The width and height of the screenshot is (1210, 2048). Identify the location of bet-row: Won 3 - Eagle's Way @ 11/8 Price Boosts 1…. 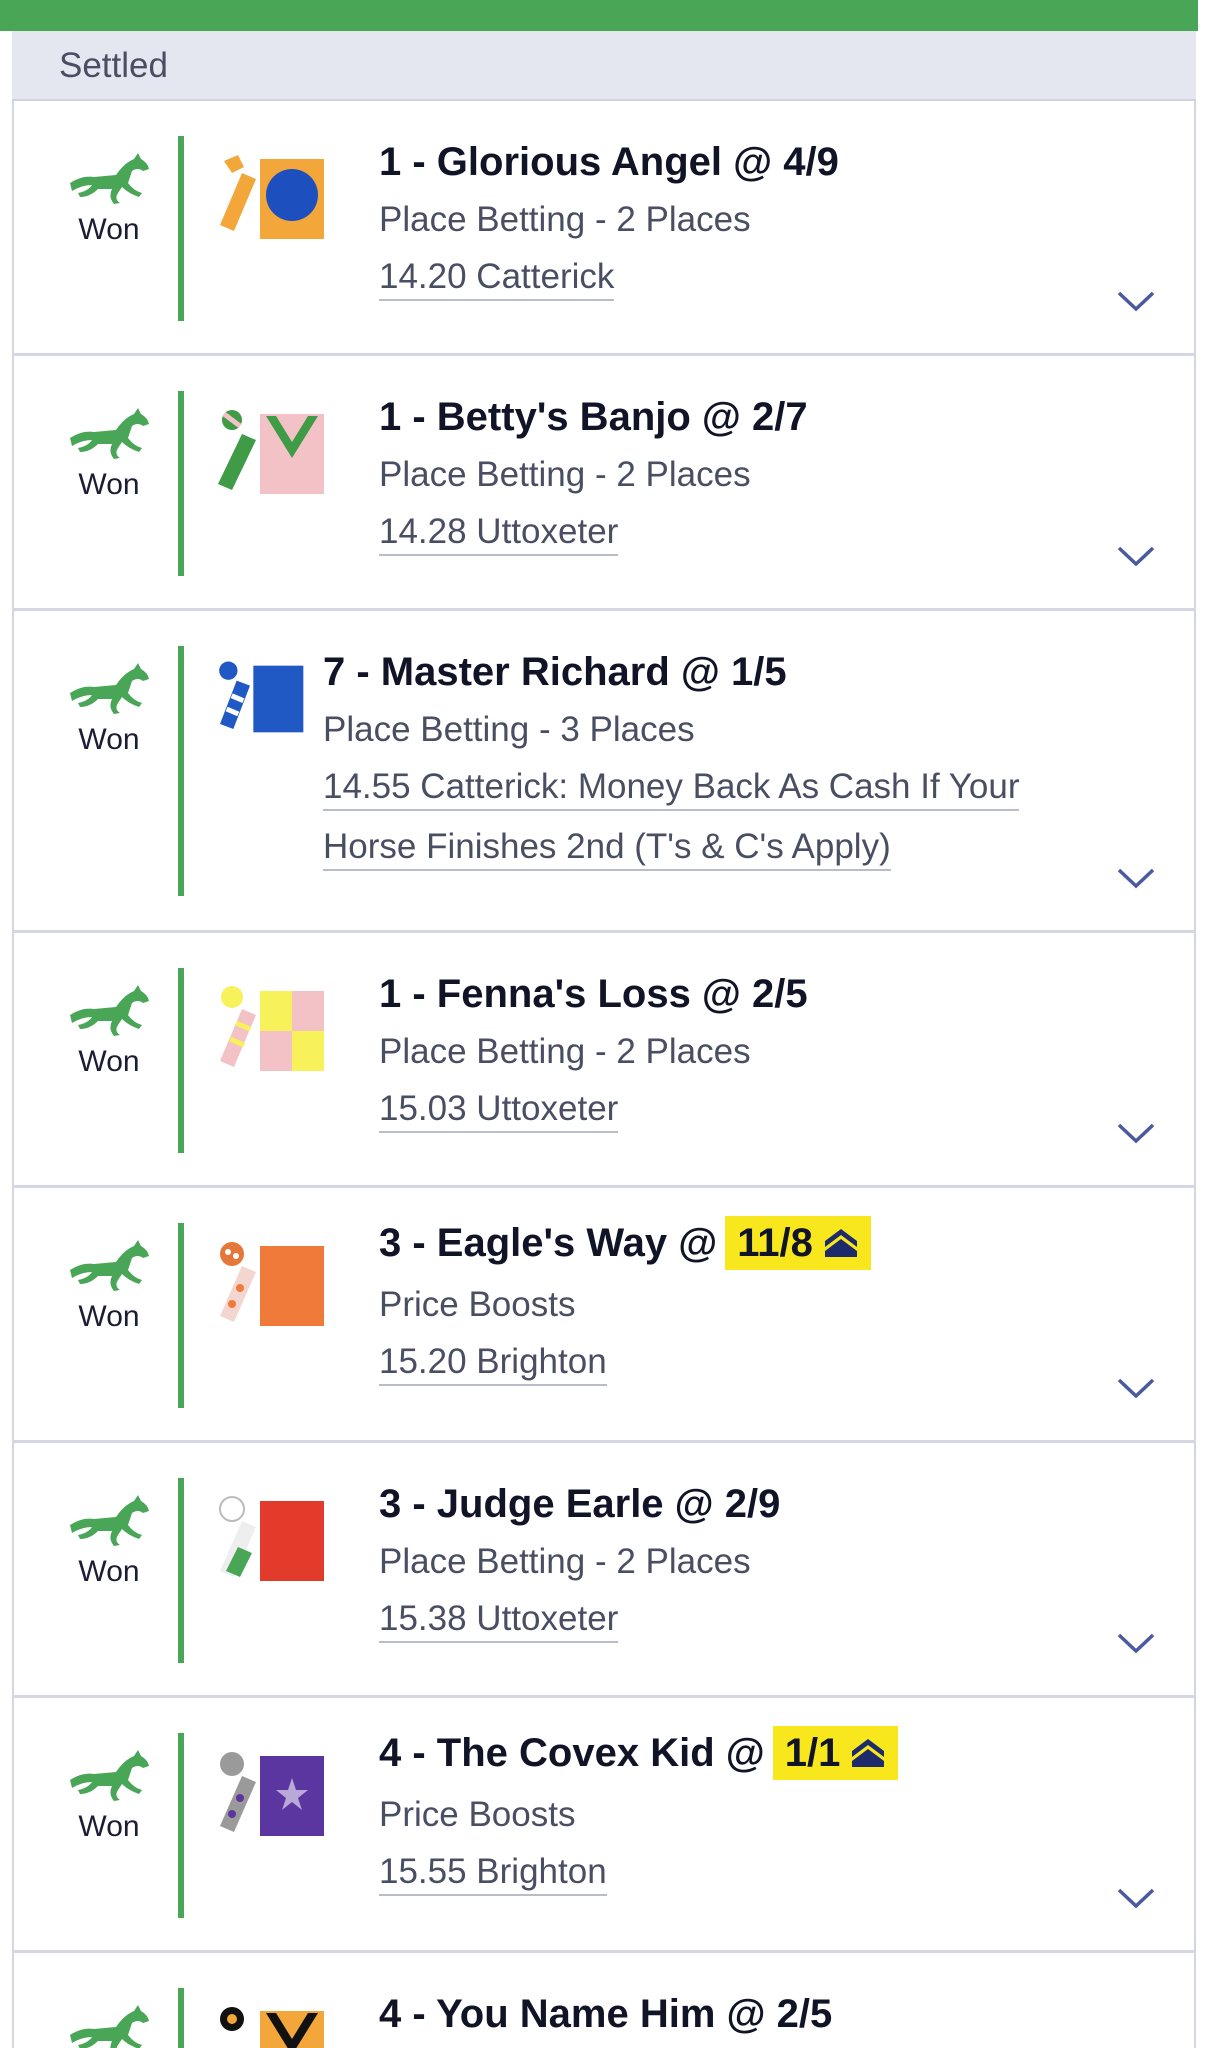
(604, 1315).